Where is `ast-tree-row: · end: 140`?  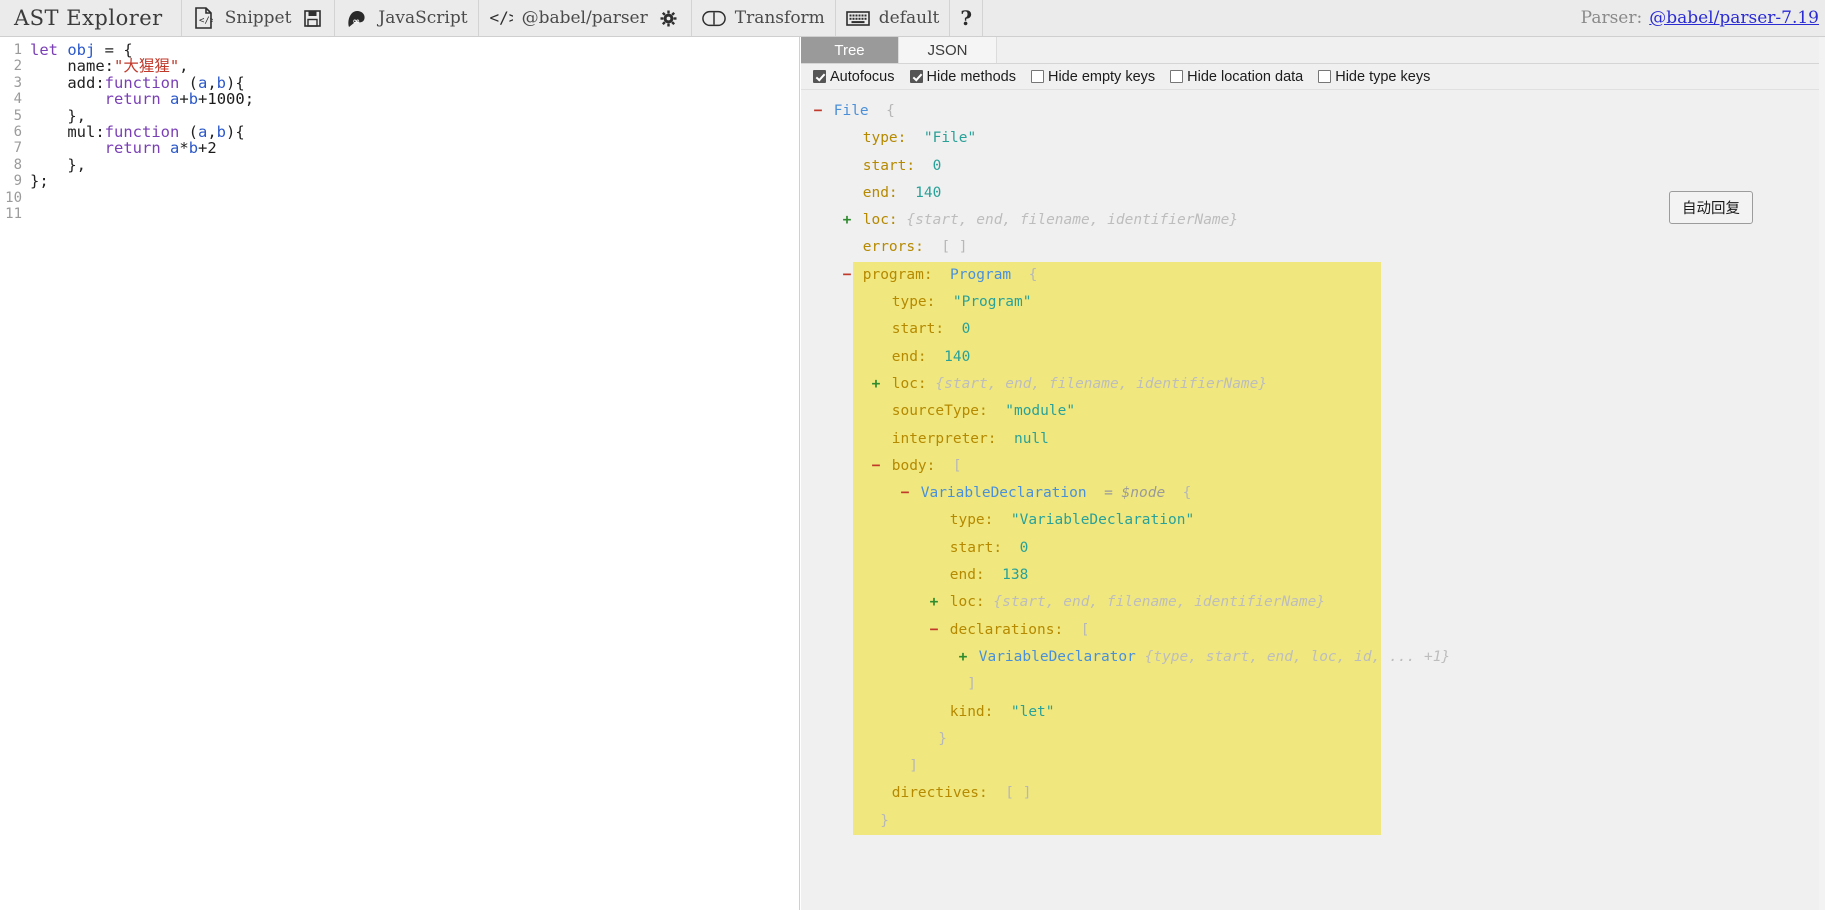 ast-tree-row: · end: 140 is located at coordinates (1313, 357).